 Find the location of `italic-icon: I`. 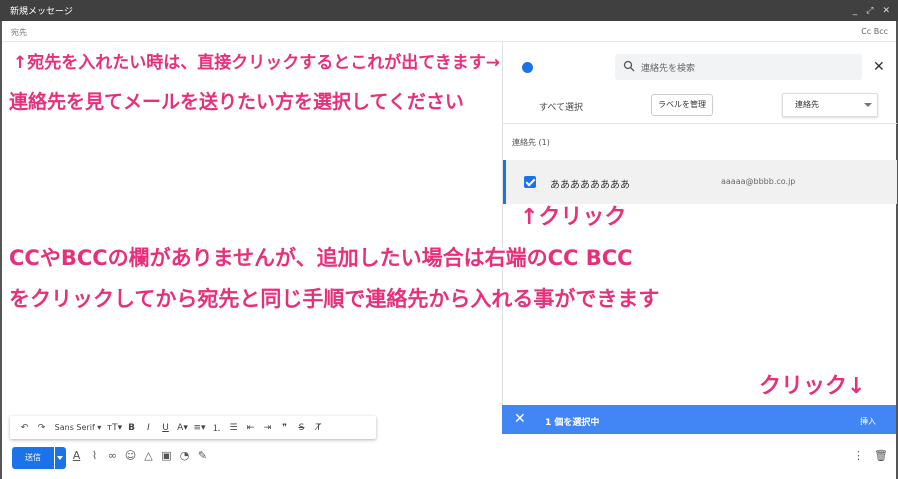

italic-icon: I is located at coordinates (148, 428).